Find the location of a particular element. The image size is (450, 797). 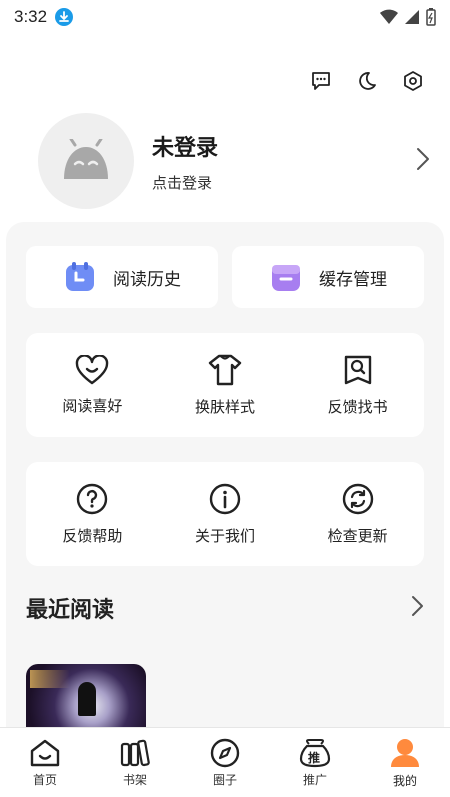

cover-light is located at coordinates (50, 679).